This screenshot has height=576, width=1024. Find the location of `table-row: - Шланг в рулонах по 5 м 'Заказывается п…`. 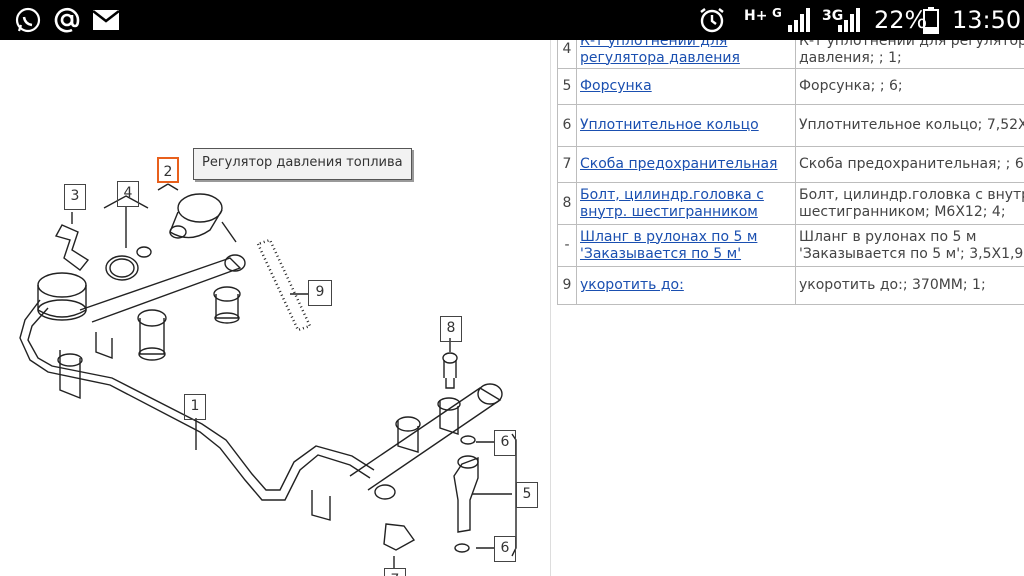

table-row: - Шланг в рулонах по 5 м 'Заказывается п… is located at coordinates (790, 245).